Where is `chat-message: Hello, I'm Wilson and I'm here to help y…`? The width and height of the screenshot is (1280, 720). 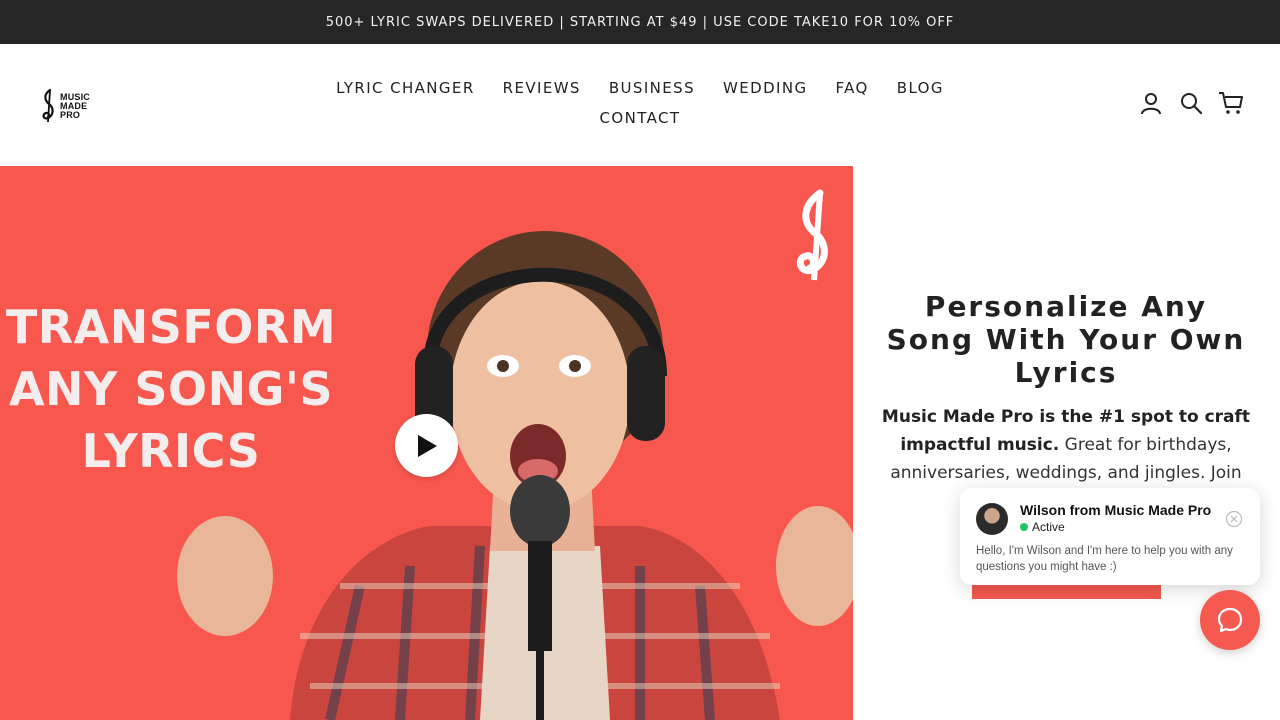 chat-message: Hello, I'm Wilson and I'm here to help y… is located at coordinates (1104, 559).